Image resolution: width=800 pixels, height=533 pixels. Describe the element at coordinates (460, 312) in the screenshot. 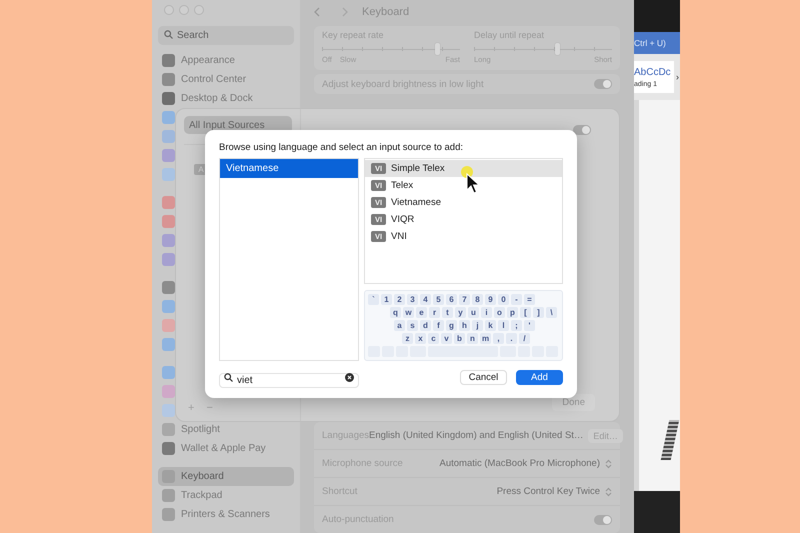

I see `keyboard-key: y` at that location.